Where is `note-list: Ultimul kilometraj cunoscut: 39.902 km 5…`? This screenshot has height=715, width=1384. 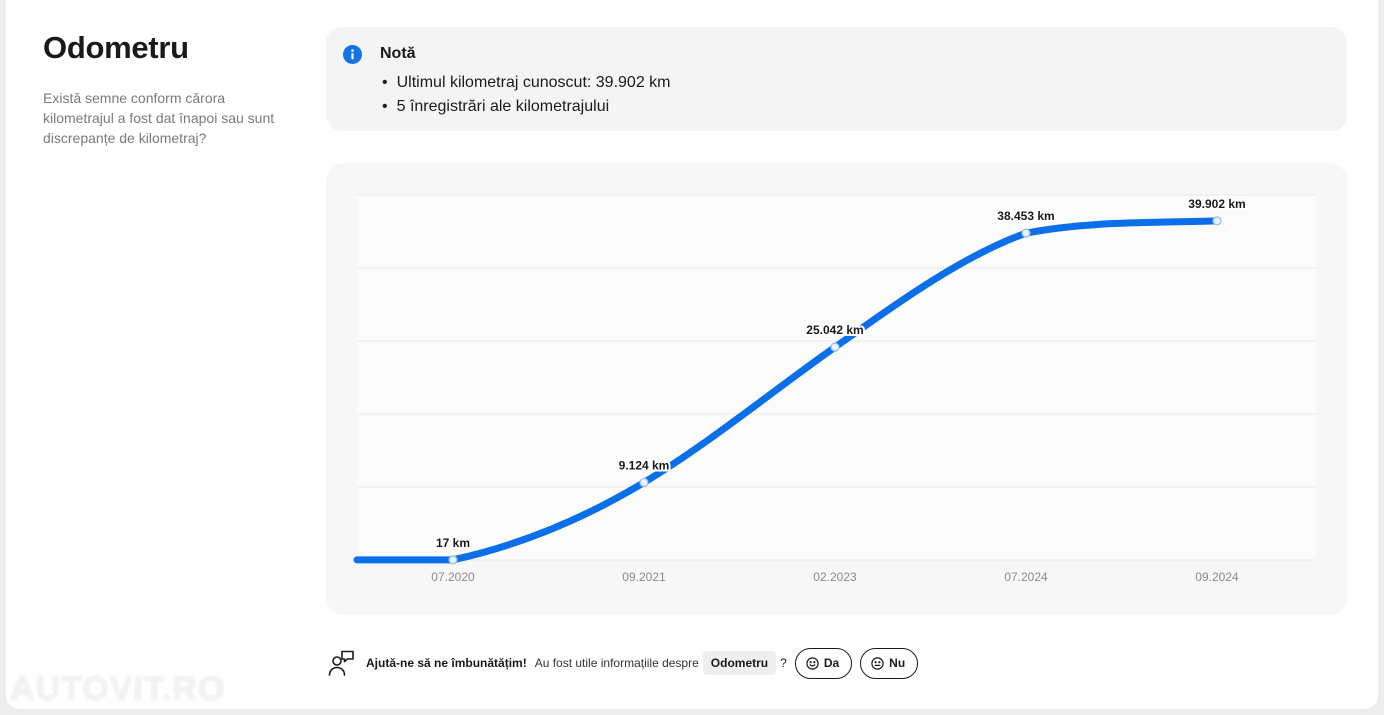
note-list: Ultimul kilometraj cunoscut: 39.902 km 5… is located at coordinates (526, 95).